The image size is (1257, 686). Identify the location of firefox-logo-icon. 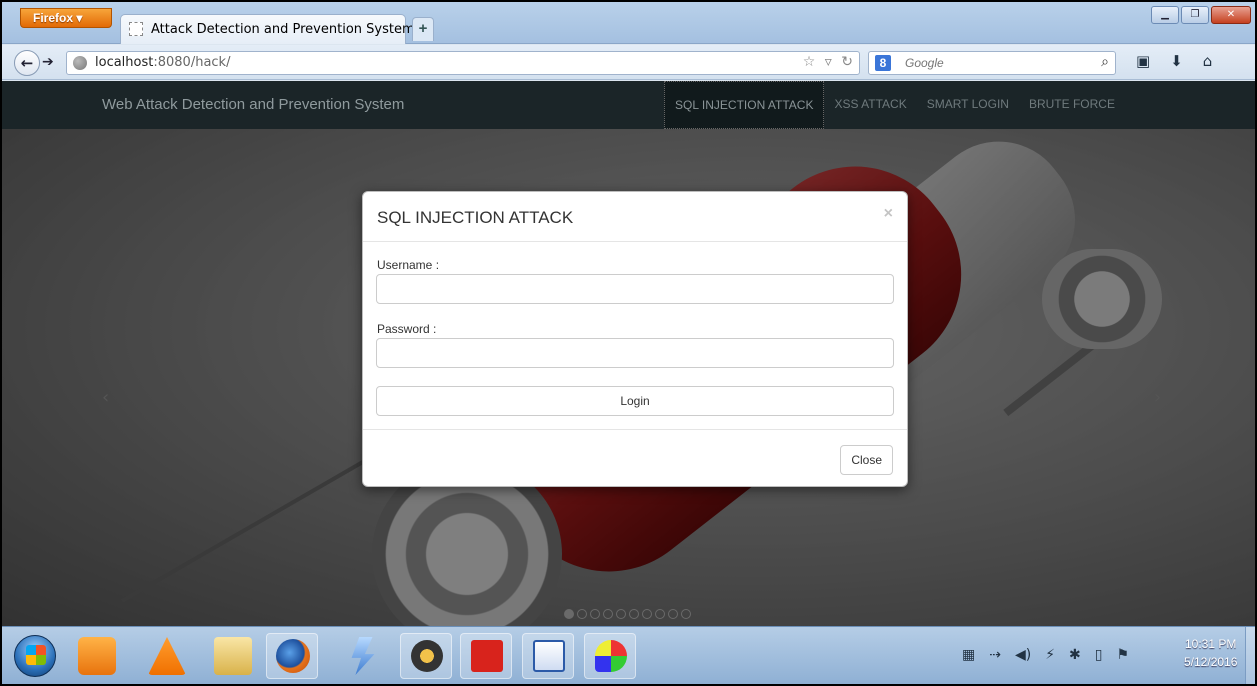
(293, 656).